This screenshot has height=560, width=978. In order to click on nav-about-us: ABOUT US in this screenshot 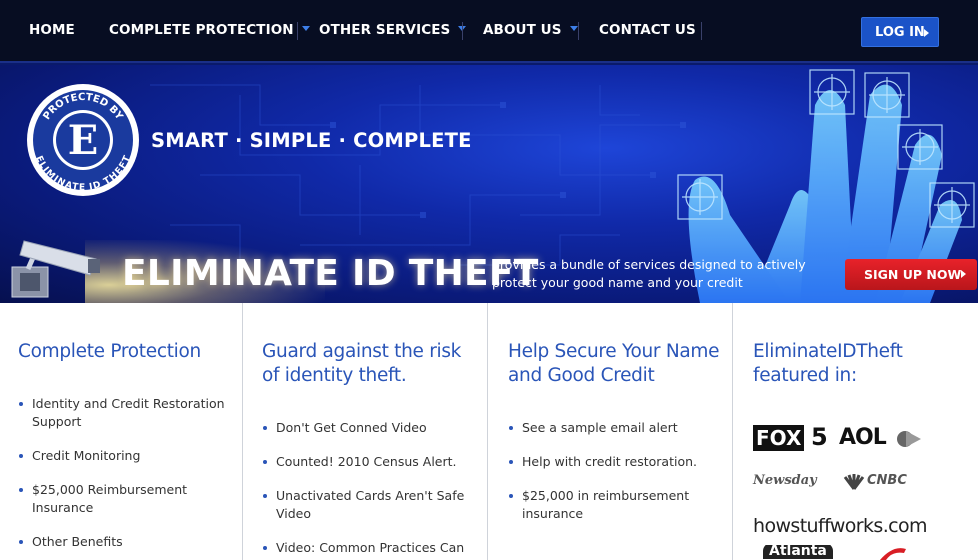, I will do `click(530, 30)`.